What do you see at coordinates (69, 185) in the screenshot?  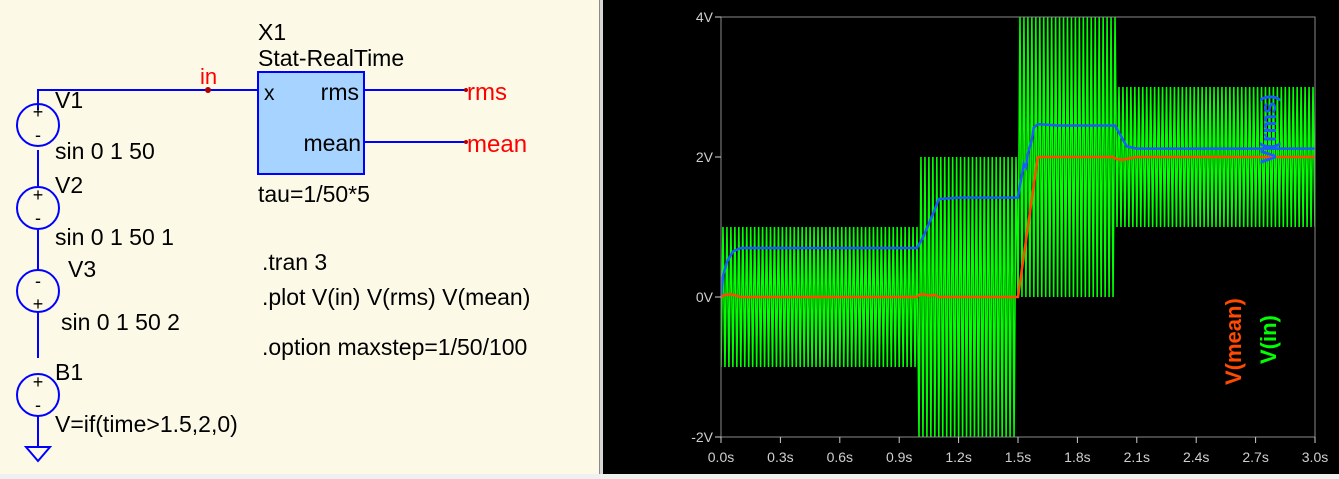 I see `v2-name: V2` at bounding box center [69, 185].